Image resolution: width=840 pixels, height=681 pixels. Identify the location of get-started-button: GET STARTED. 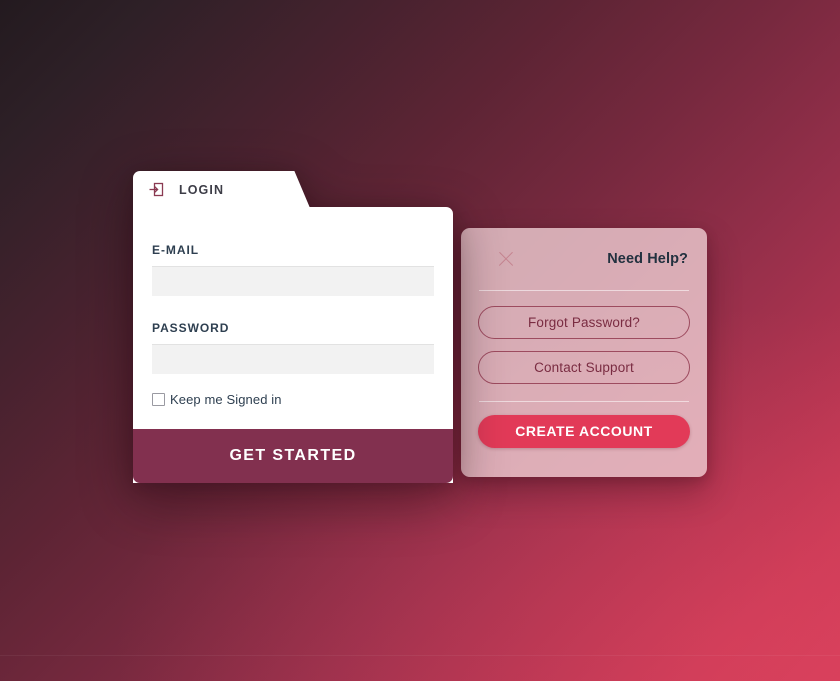
(293, 456).